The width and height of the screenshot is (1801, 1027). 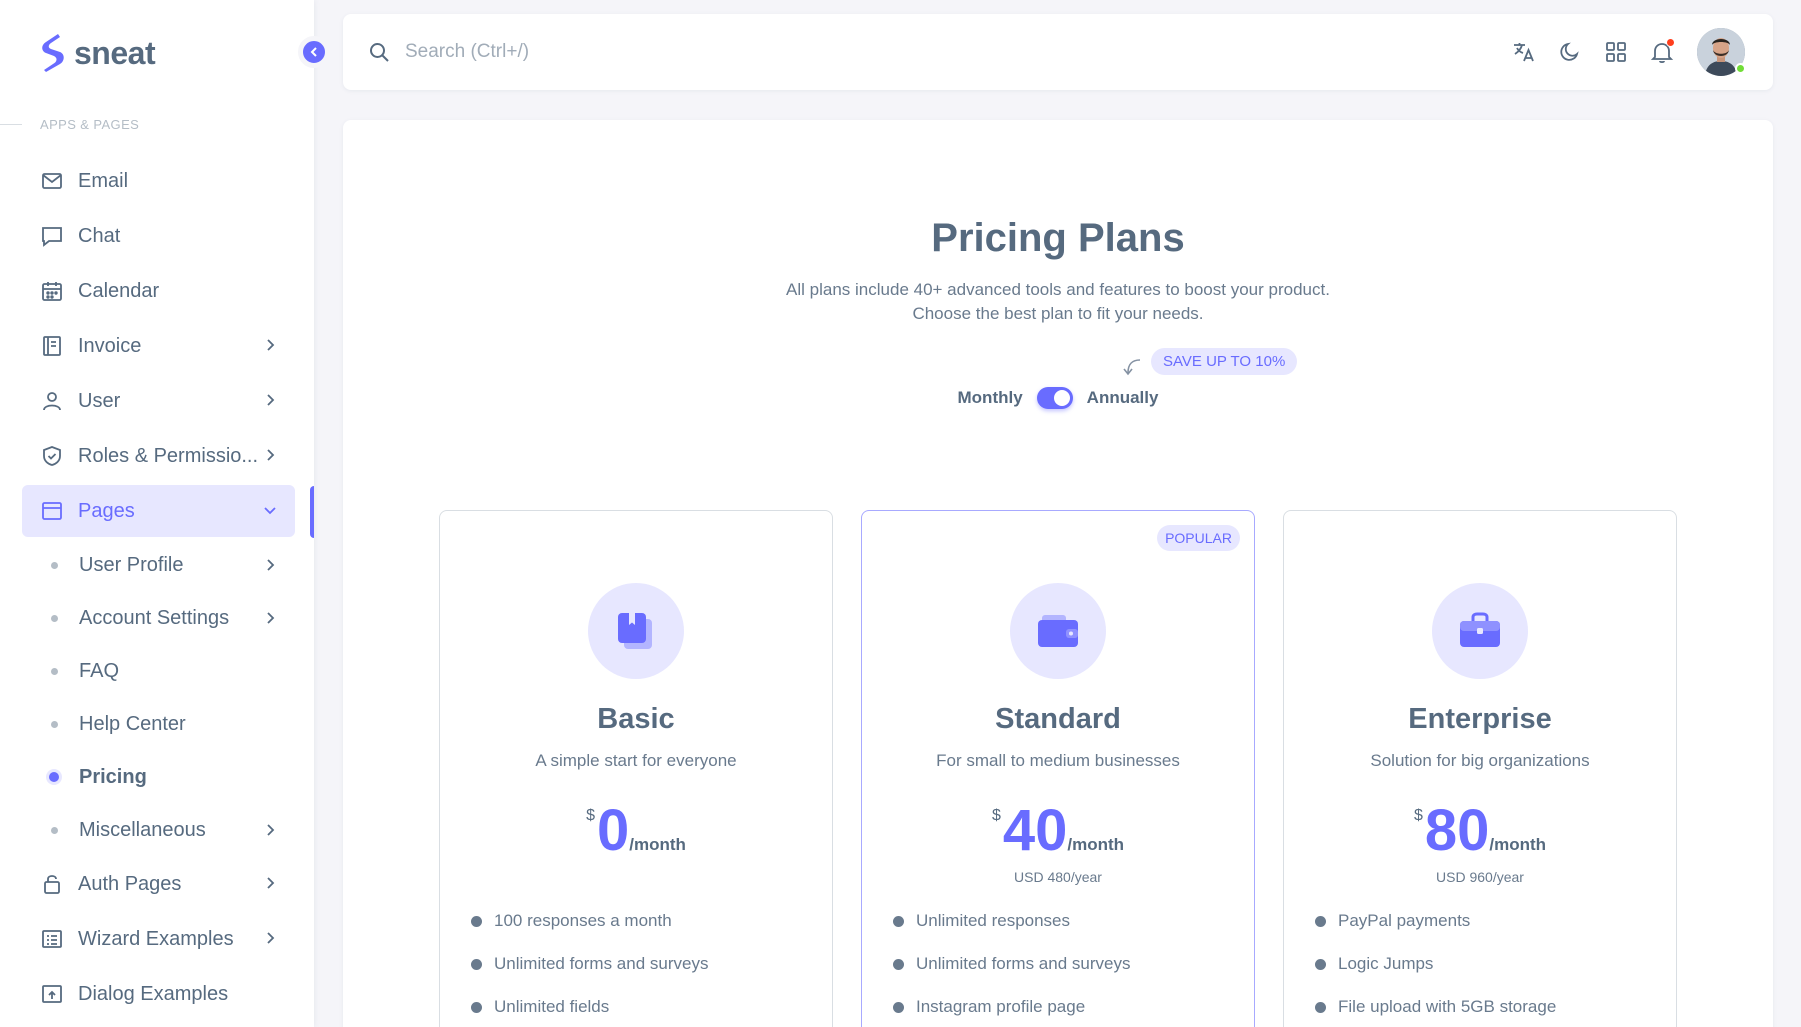 I want to click on plan-price: $ 0 /month, so click(x=636, y=831).